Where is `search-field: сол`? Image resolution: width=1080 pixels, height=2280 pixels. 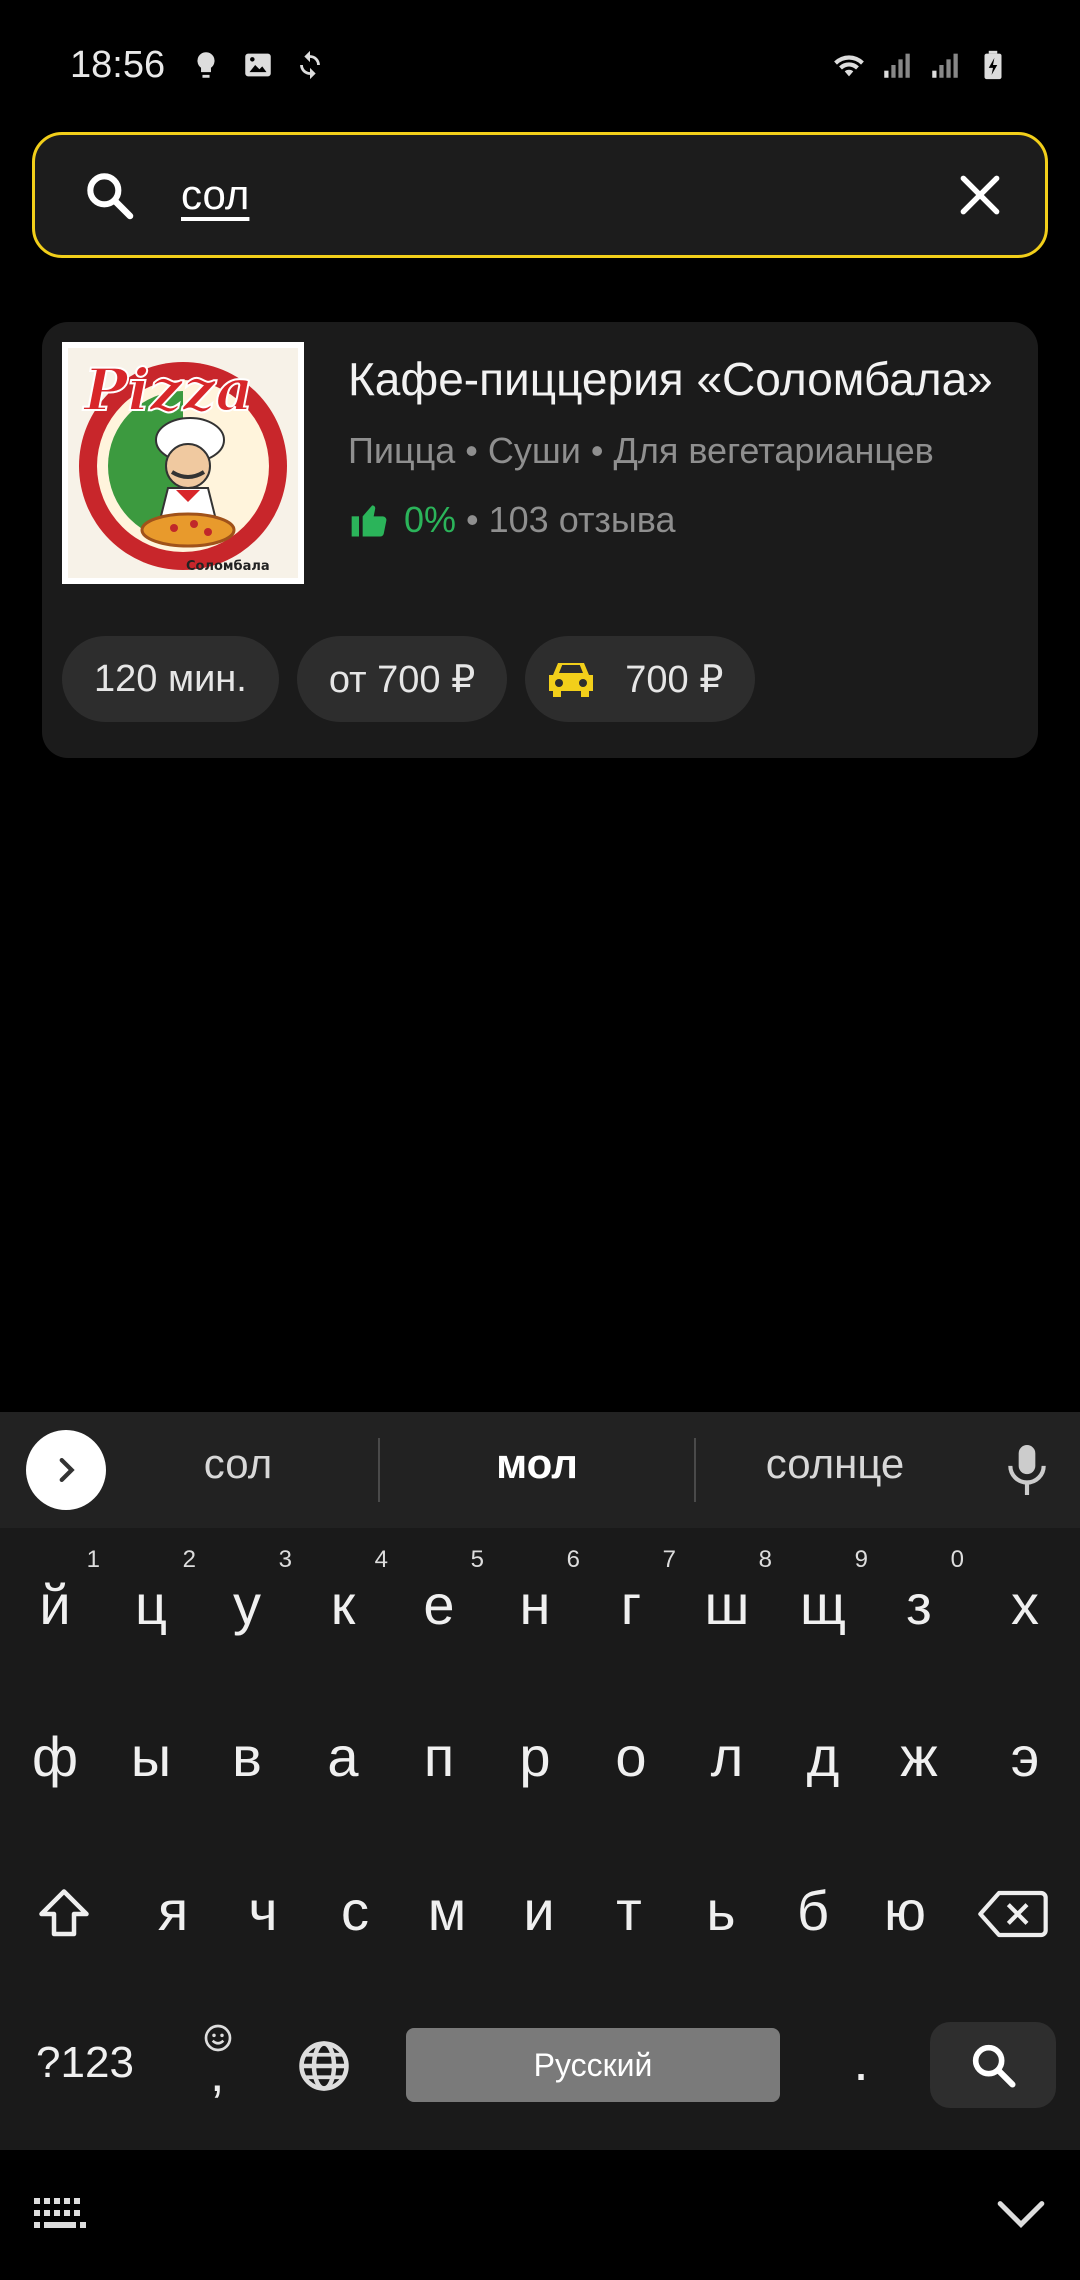
search-field: сол is located at coordinates (540, 195).